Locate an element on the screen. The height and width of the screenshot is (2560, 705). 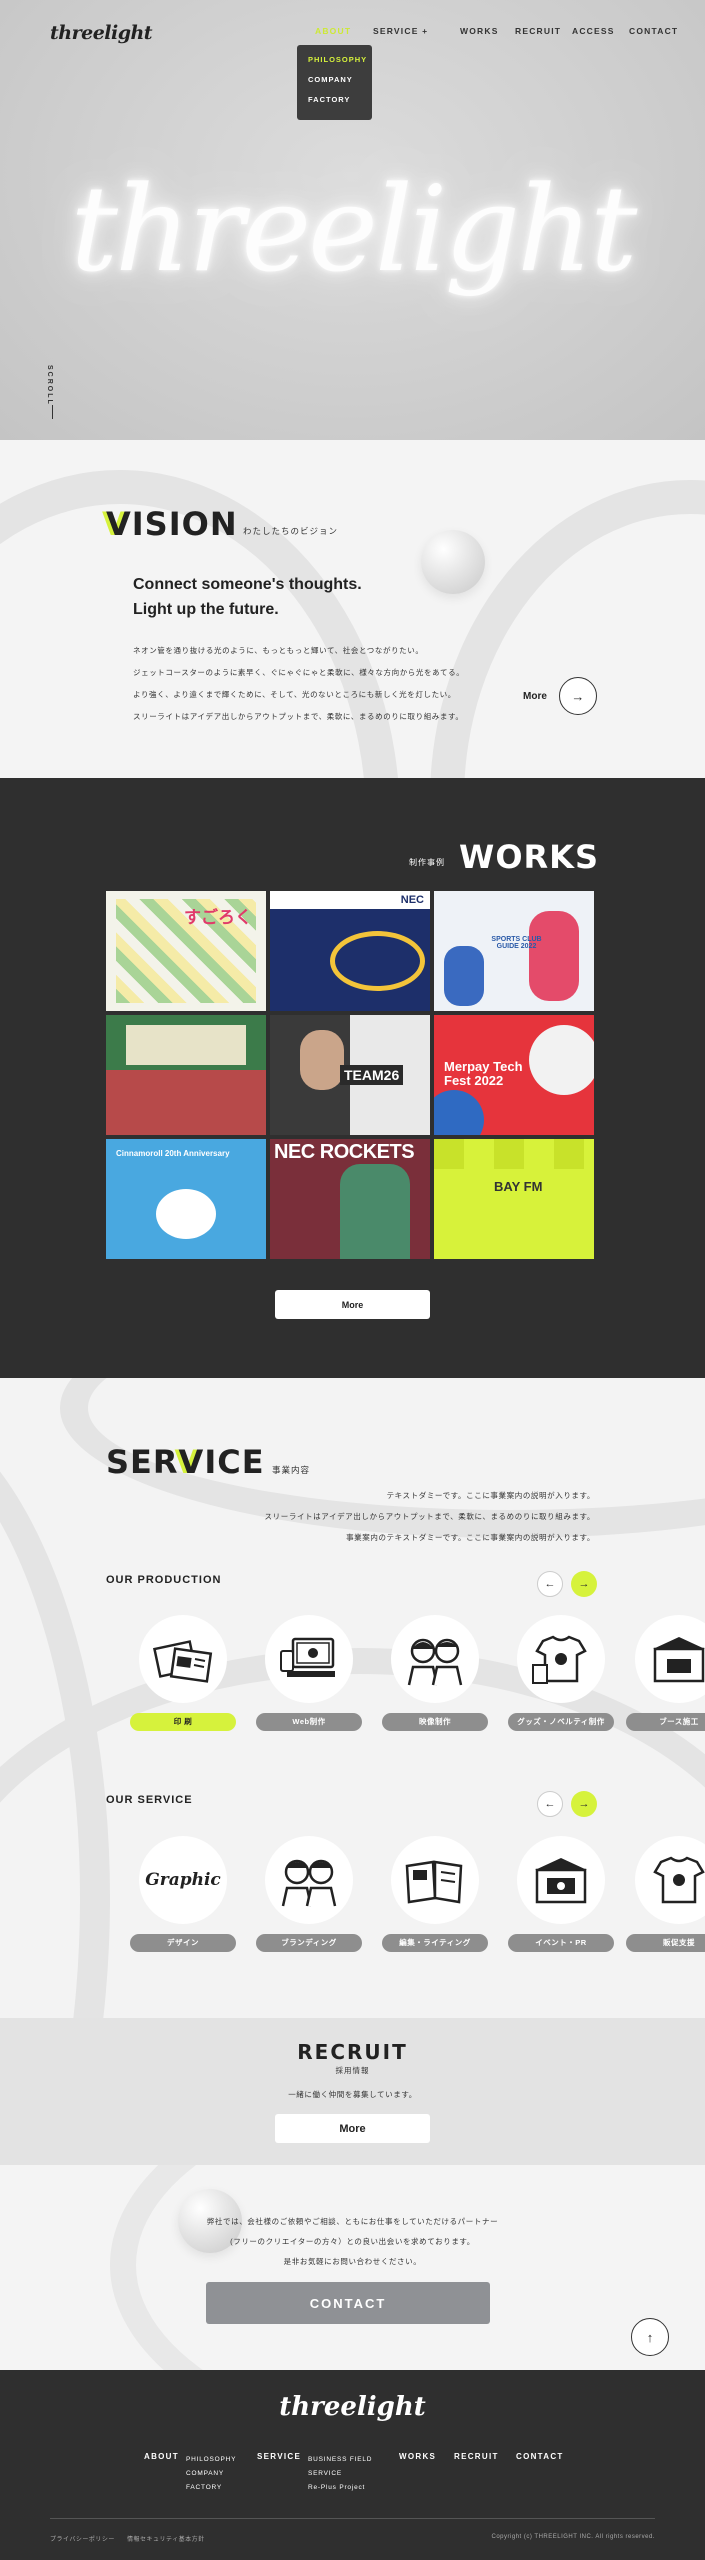
work-tile: すごろく is located at coordinates (186, 951).